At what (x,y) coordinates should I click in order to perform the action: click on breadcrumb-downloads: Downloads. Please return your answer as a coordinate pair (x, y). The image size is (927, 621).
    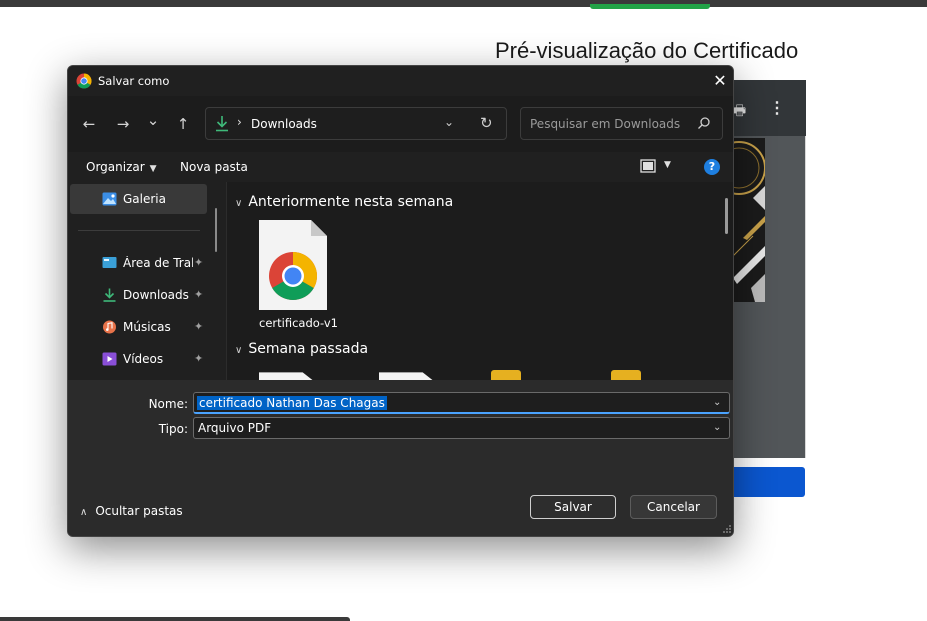
    Looking at the image, I should click on (284, 124).